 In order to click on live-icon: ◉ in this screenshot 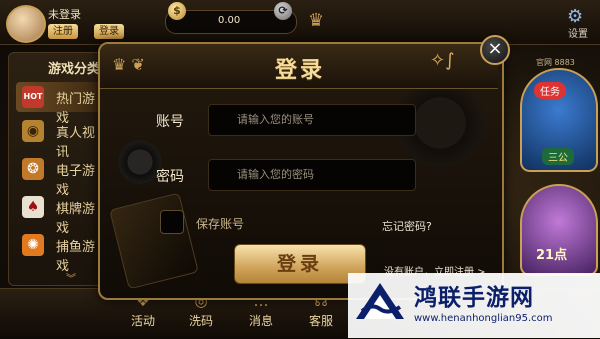, I will do `click(33, 131)`.